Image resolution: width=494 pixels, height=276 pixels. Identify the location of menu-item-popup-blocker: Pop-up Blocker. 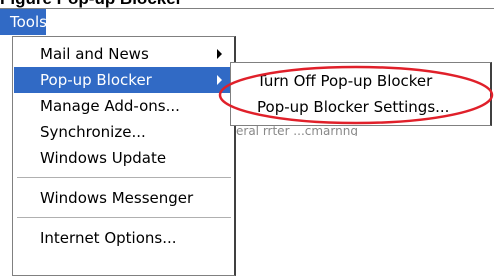
(124, 80).